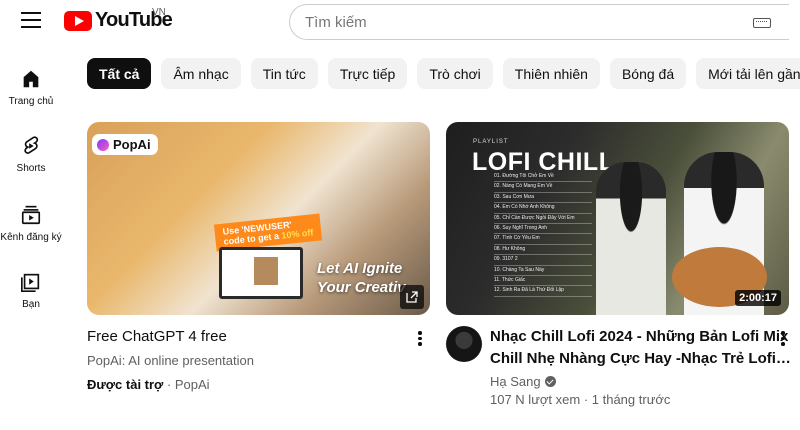 The height and width of the screenshot is (430, 800). I want to click on keyboard-icon, so click(762, 23).